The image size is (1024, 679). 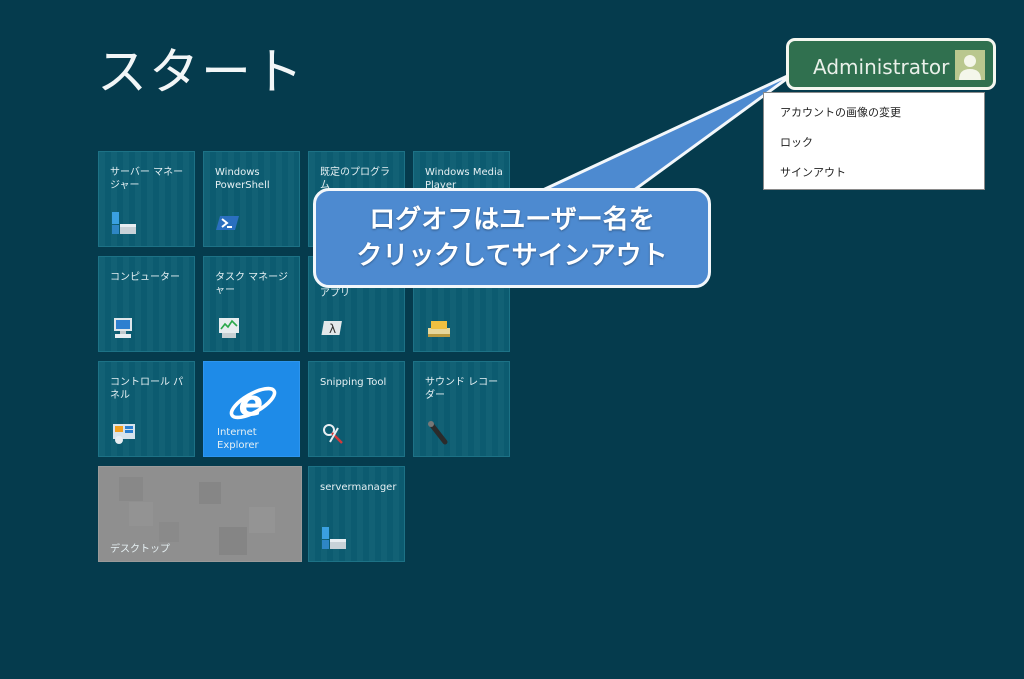 I want to click on tile-label: コンピューター, so click(x=145, y=277).